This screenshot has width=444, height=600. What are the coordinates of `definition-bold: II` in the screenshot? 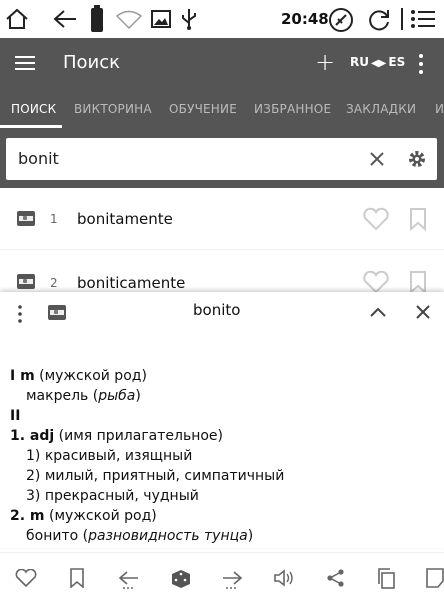 It's located at (15, 416).